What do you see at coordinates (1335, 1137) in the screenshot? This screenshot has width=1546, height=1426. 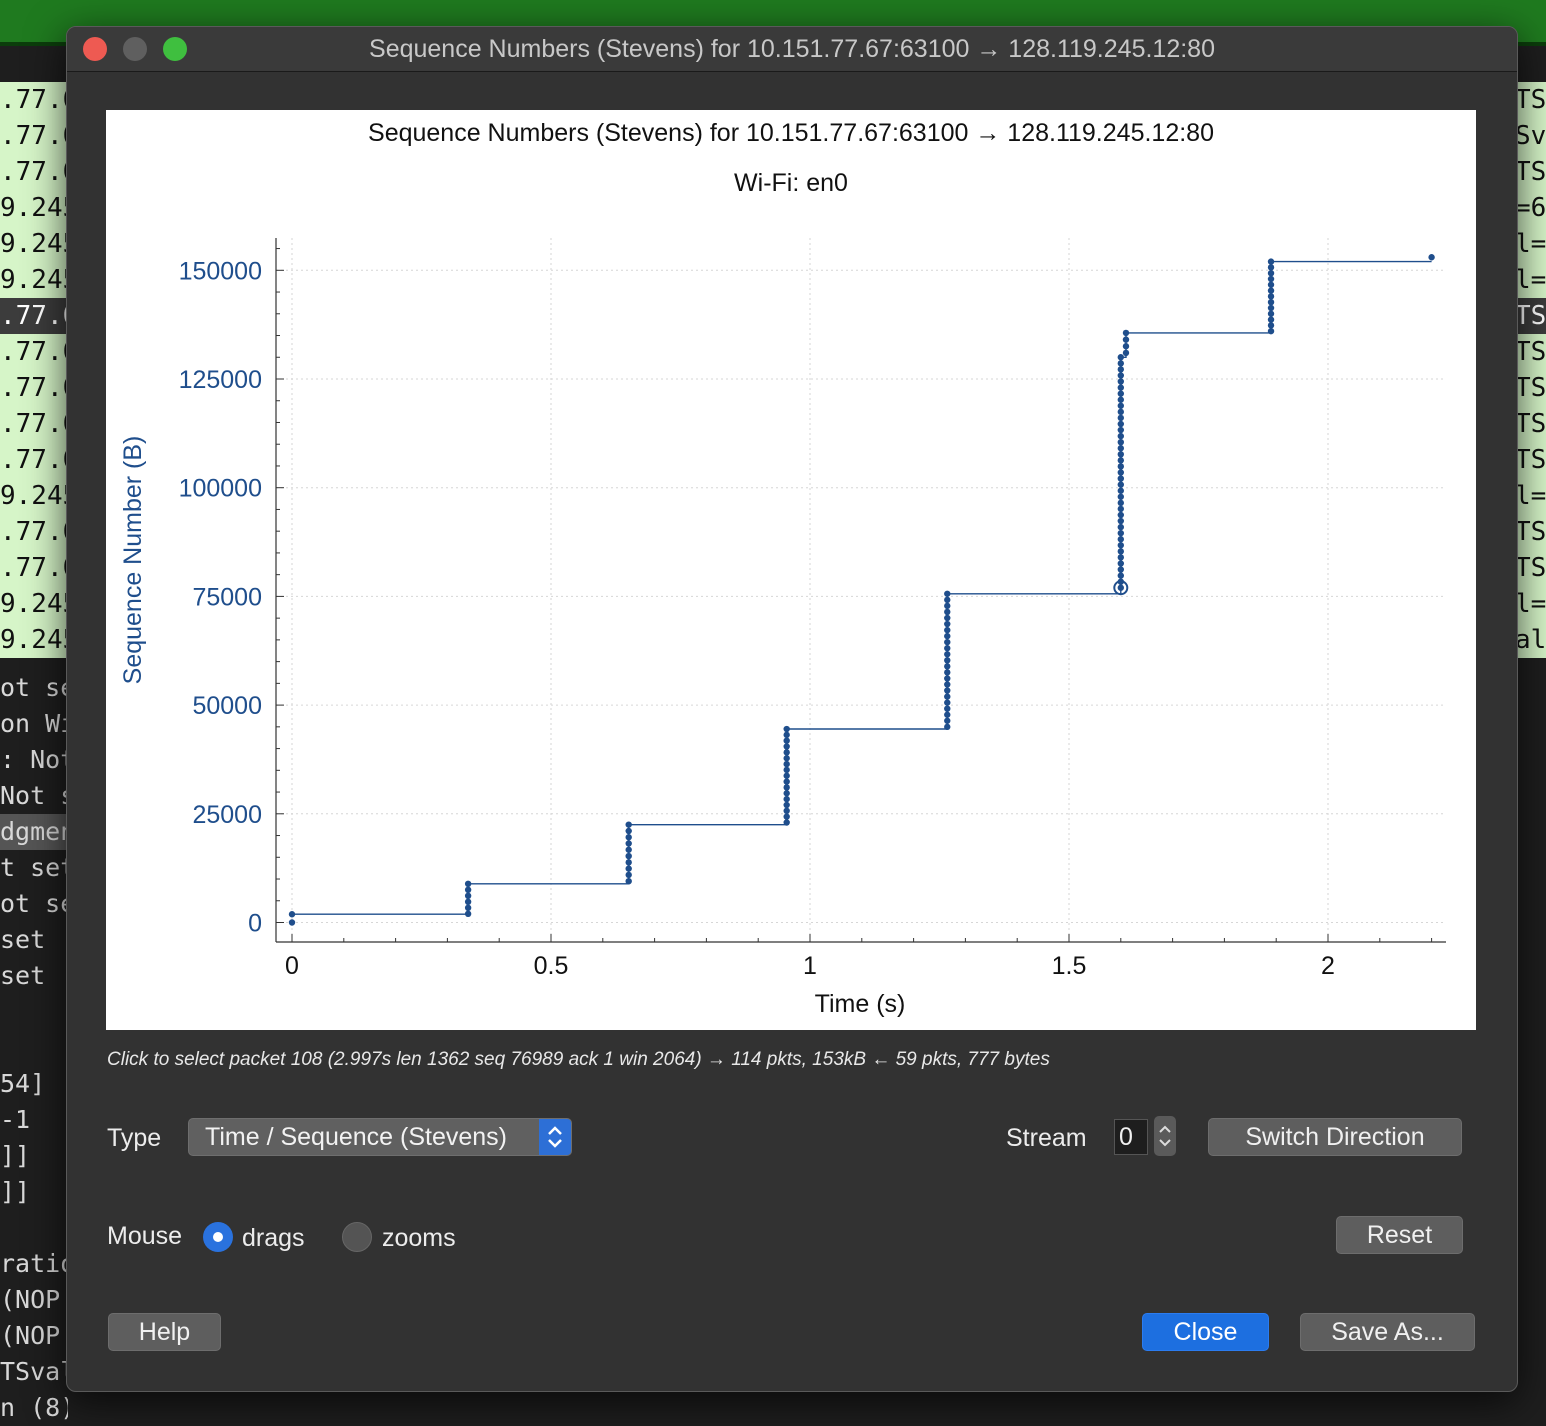 I see `switch-direction-button: Switch Direction` at bounding box center [1335, 1137].